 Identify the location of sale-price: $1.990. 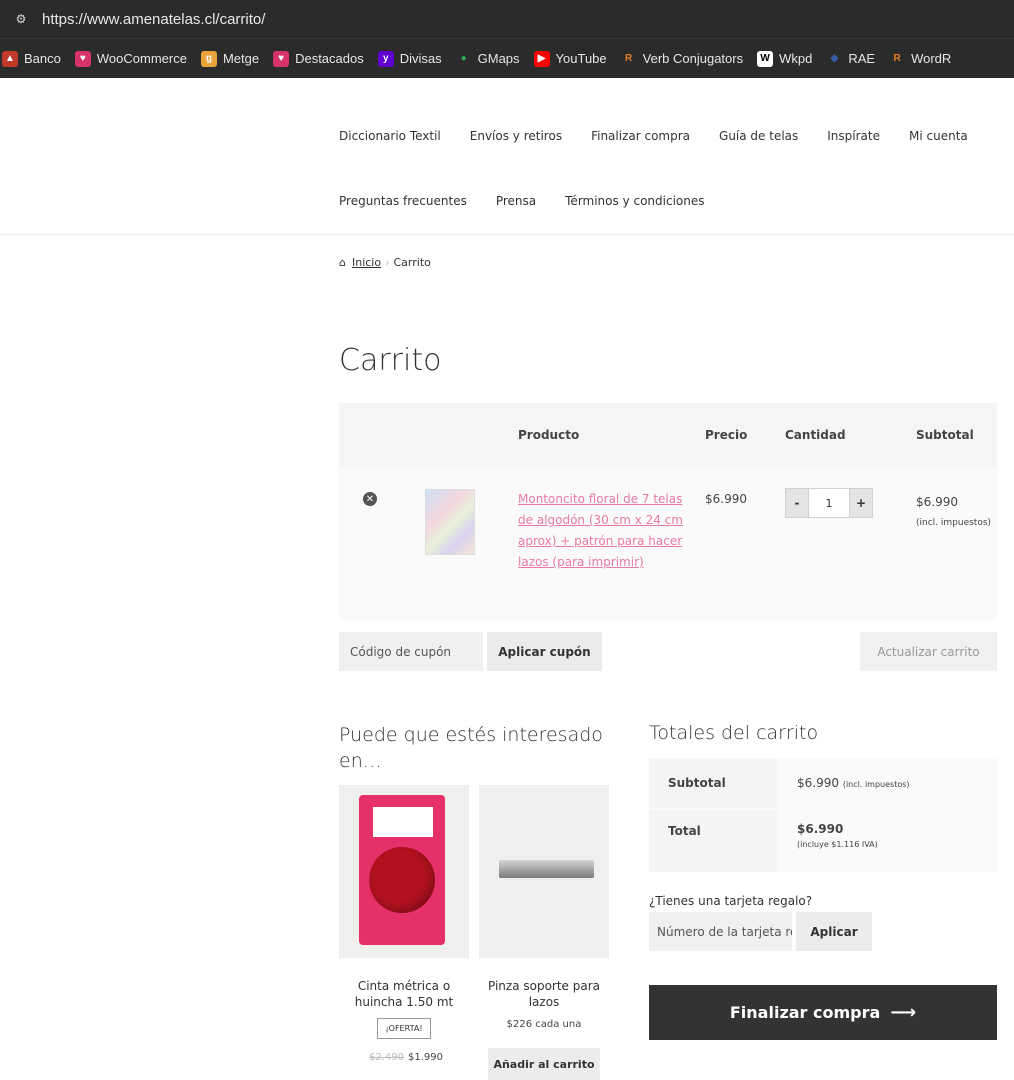
(425, 1057).